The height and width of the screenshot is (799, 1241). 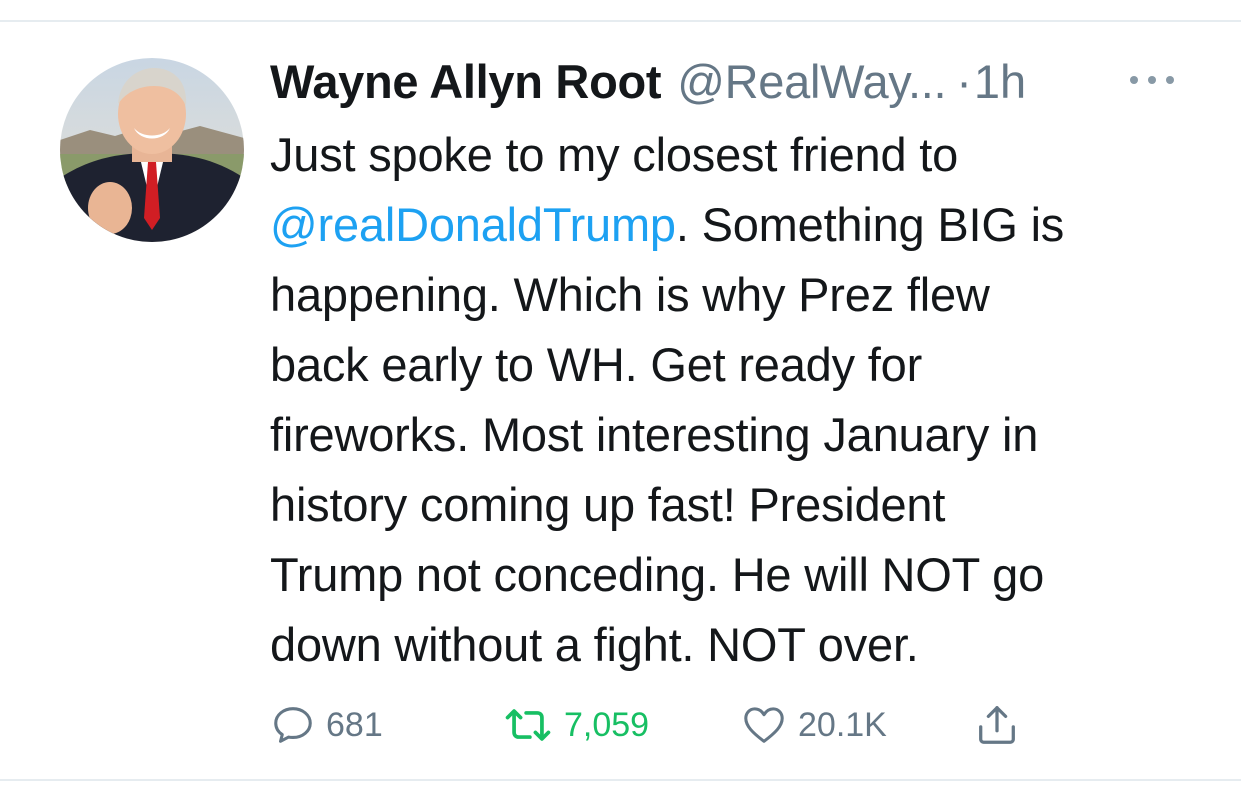 What do you see at coordinates (764, 725) in the screenshot?
I see `heart-icon` at bounding box center [764, 725].